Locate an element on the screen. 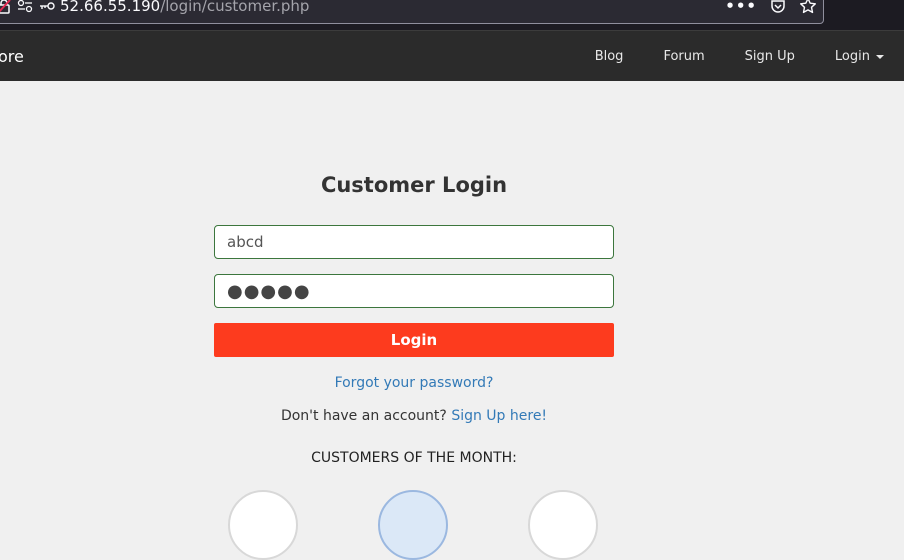 This screenshot has height=560, width=904. nav-links: Blog Forum Sign Up Login is located at coordinates (739, 56).